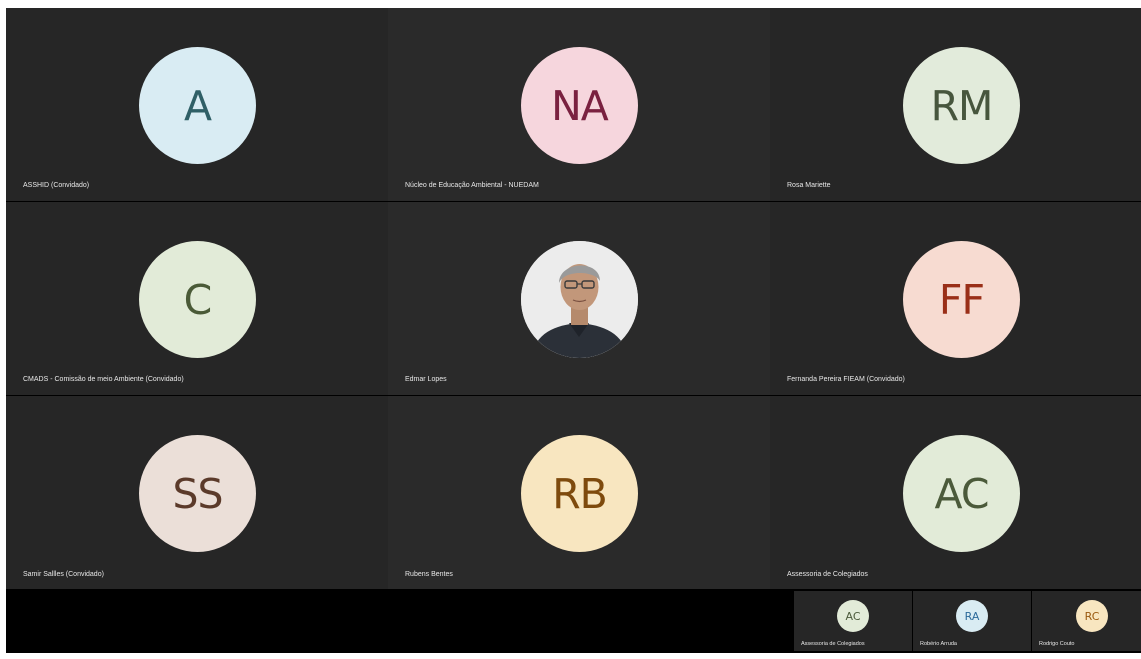  Describe the element at coordinates (961, 105) in the screenshot. I see `avatar: RM` at that location.